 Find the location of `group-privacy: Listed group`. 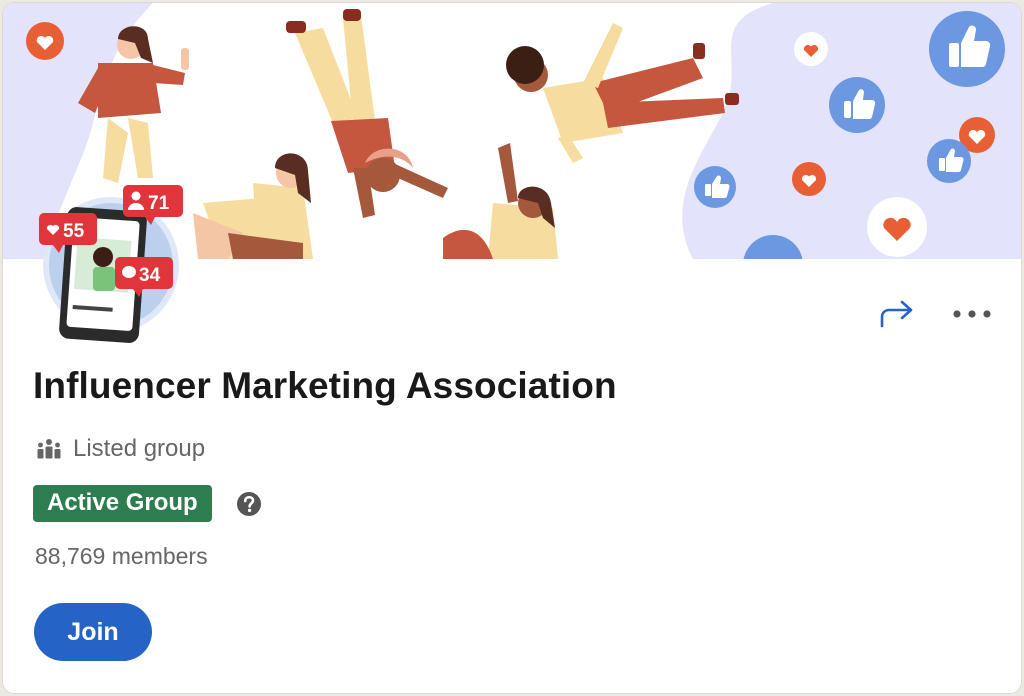

group-privacy: Listed group is located at coordinates (121, 449).